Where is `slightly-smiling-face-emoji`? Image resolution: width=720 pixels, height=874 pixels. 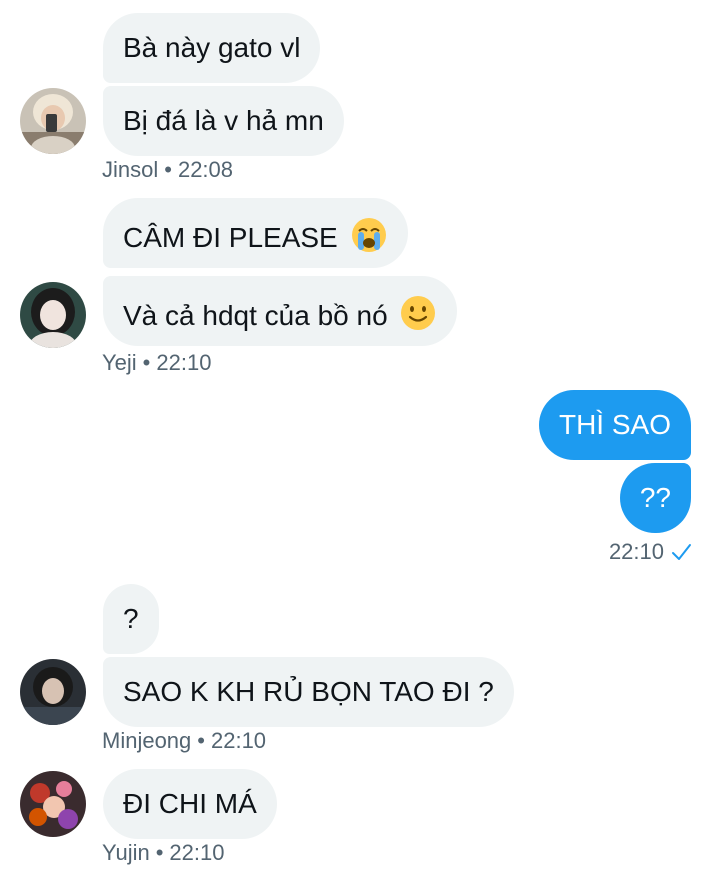 slightly-smiling-face-emoji is located at coordinates (418, 313).